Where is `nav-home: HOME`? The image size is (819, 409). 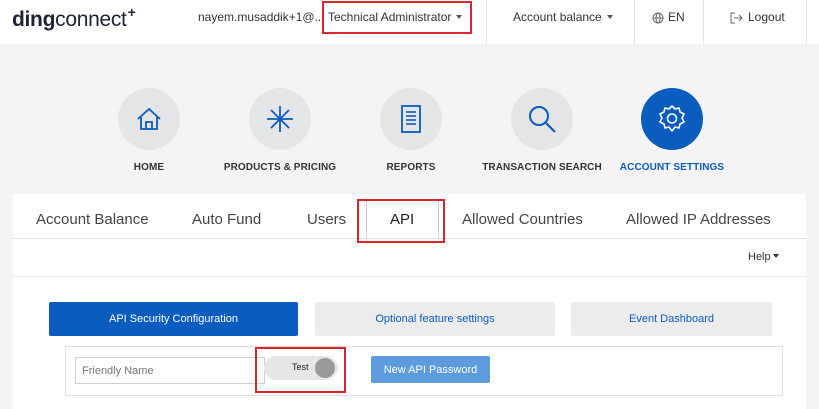 nav-home: HOME is located at coordinates (149, 130).